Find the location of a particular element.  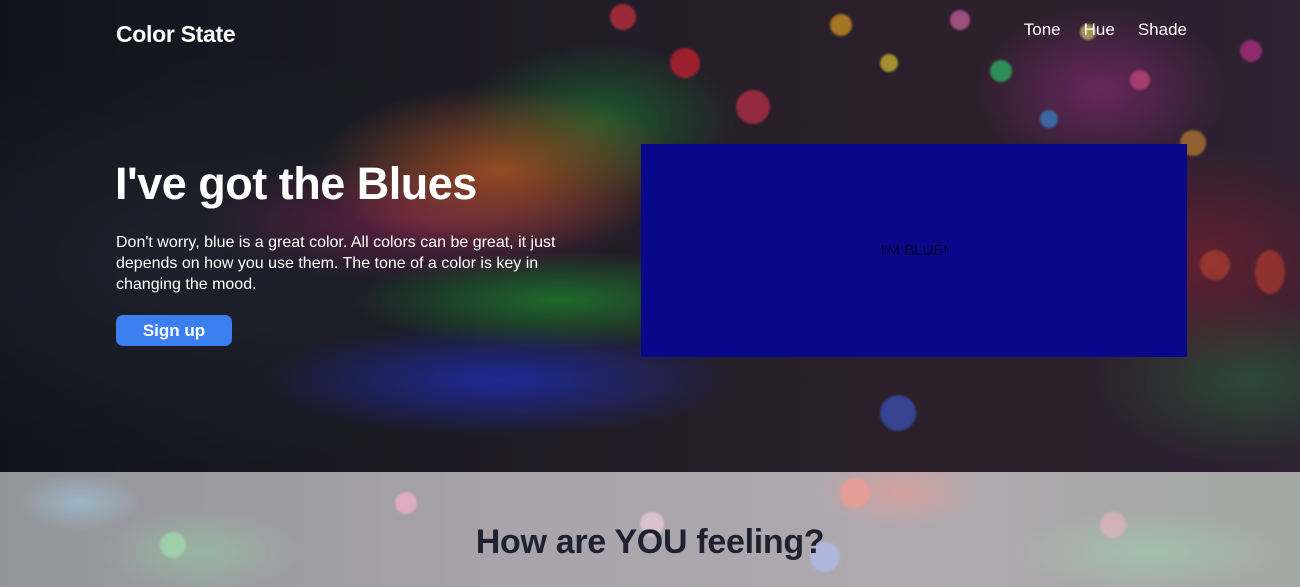

section-title: How are YOU feeling? is located at coordinates (650, 542).